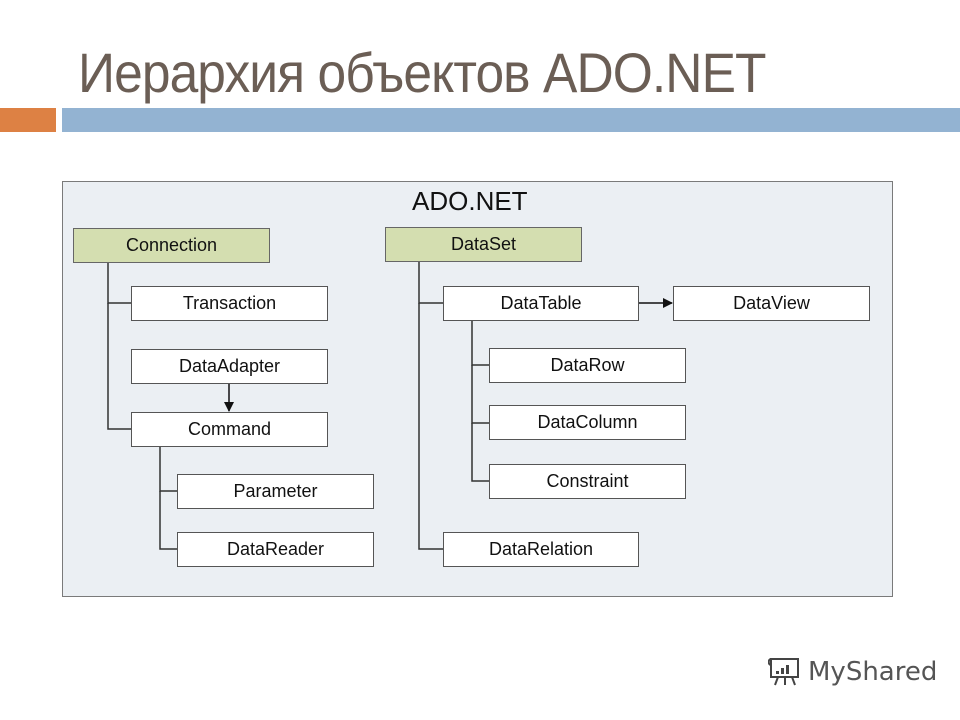  What do you see at coordinates (483, 244) in the screenshot?
I see `node-dataset: DataSet` at bounding box center [483, 244].